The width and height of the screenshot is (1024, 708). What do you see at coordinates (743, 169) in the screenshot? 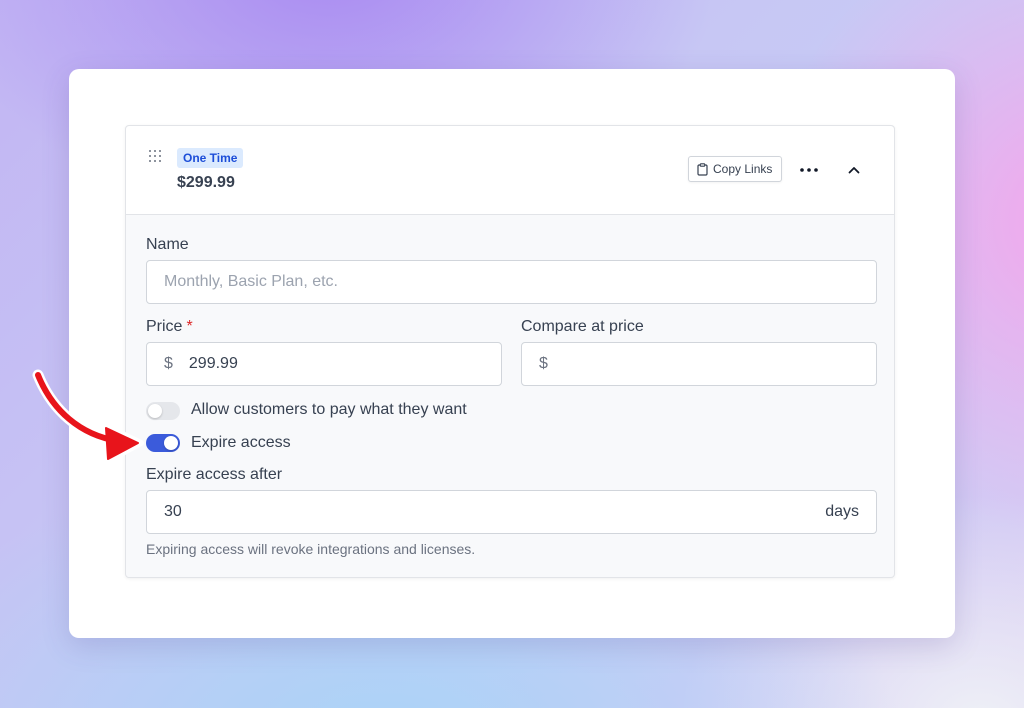
I see `copy-links-label: Copy Links` at bounding box center [743, 169].